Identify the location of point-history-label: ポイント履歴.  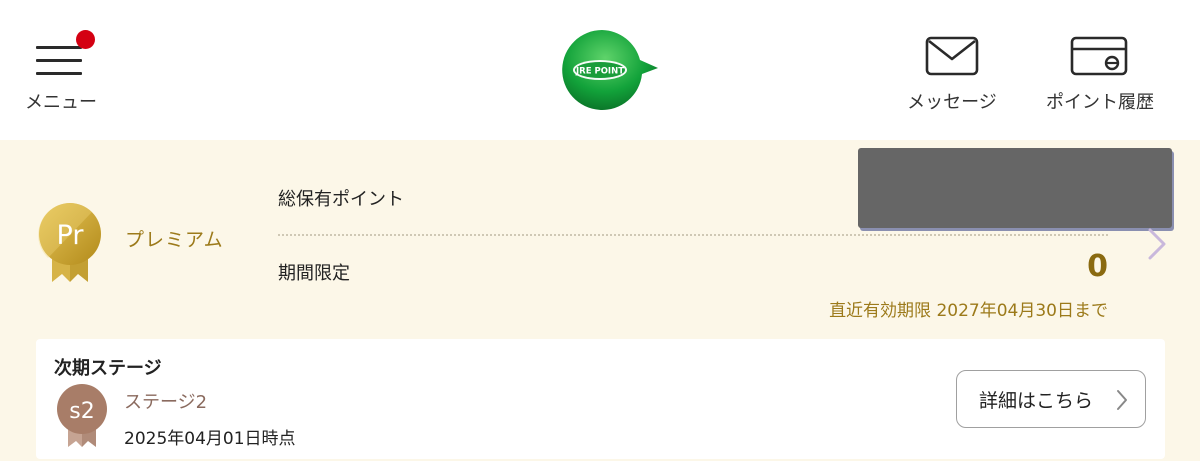
(1100, 102).